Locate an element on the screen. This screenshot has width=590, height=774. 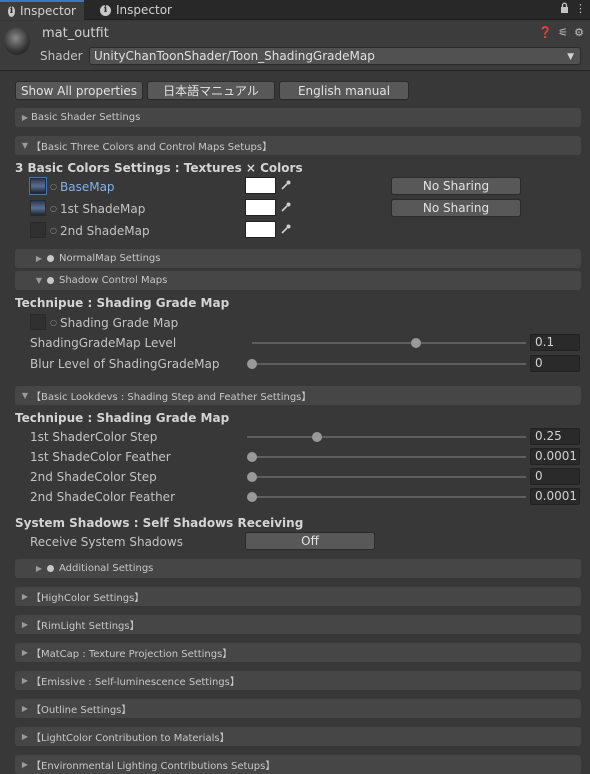
2nd-shade-color-feather-slider-track is located at coordinates (389, 497).